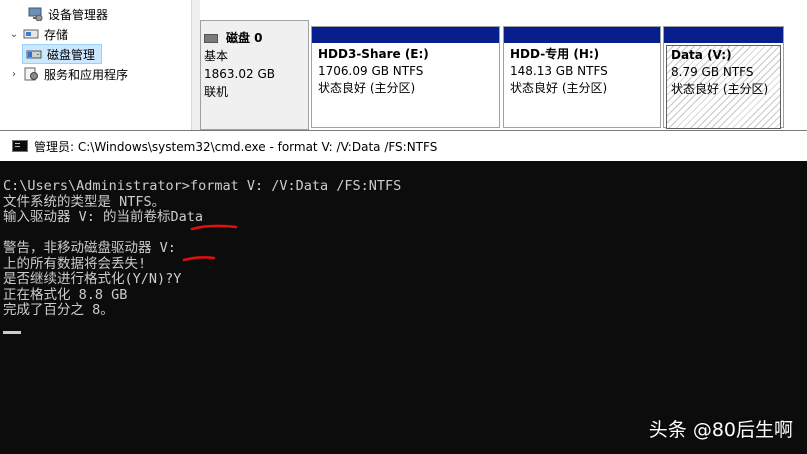 This screenshot has height=454, width=807. I want to click on disk-info-panel: 磁盘 0 基本 1863.02 GB 联机, so click(254, 75).